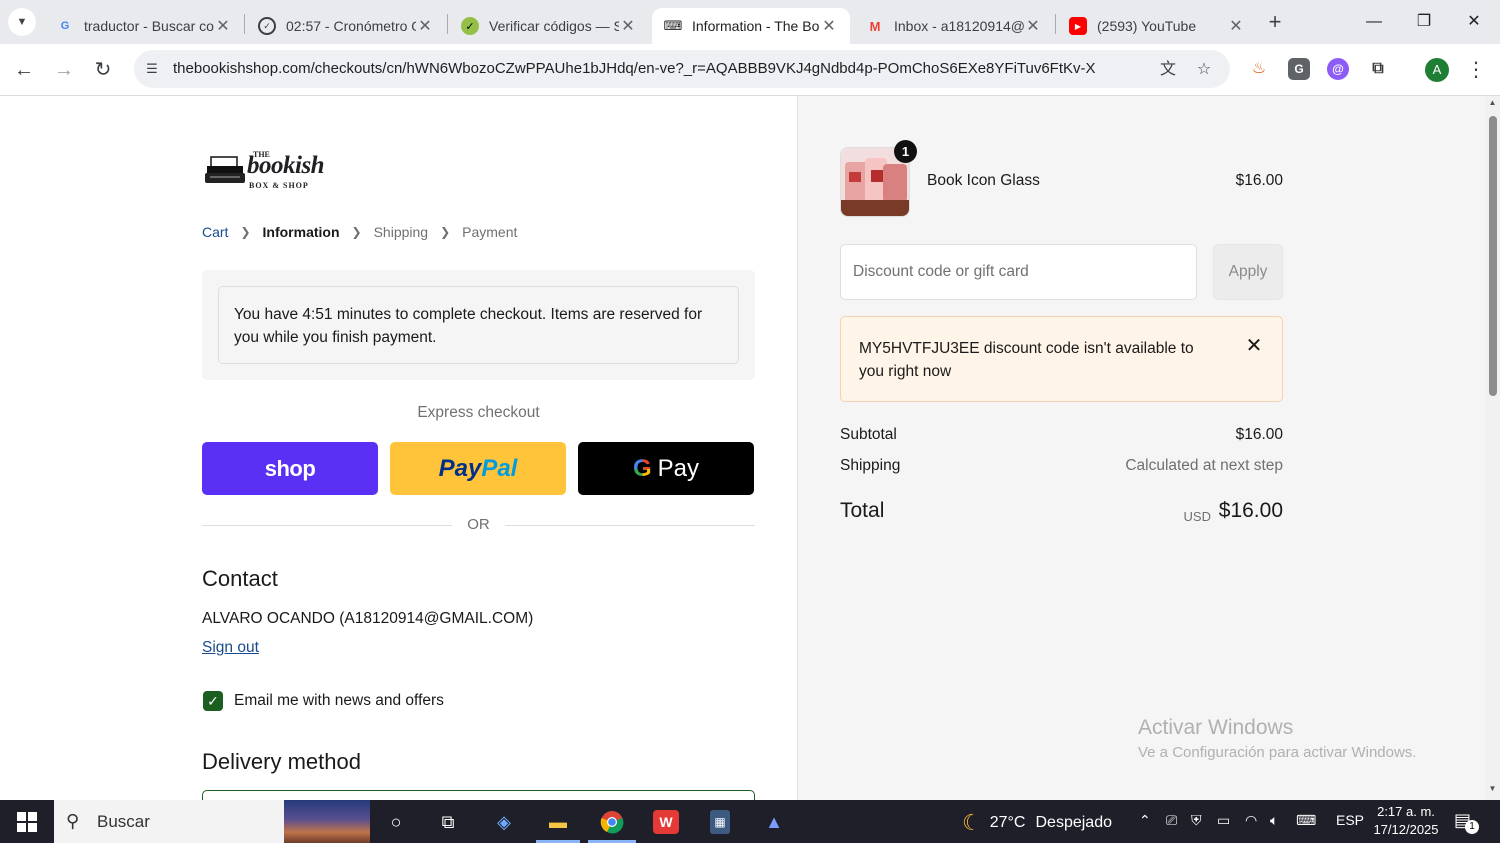  Describe the element at coordinates (103, 70) in the screenshot. I see `reload-button: ↻` at that location.